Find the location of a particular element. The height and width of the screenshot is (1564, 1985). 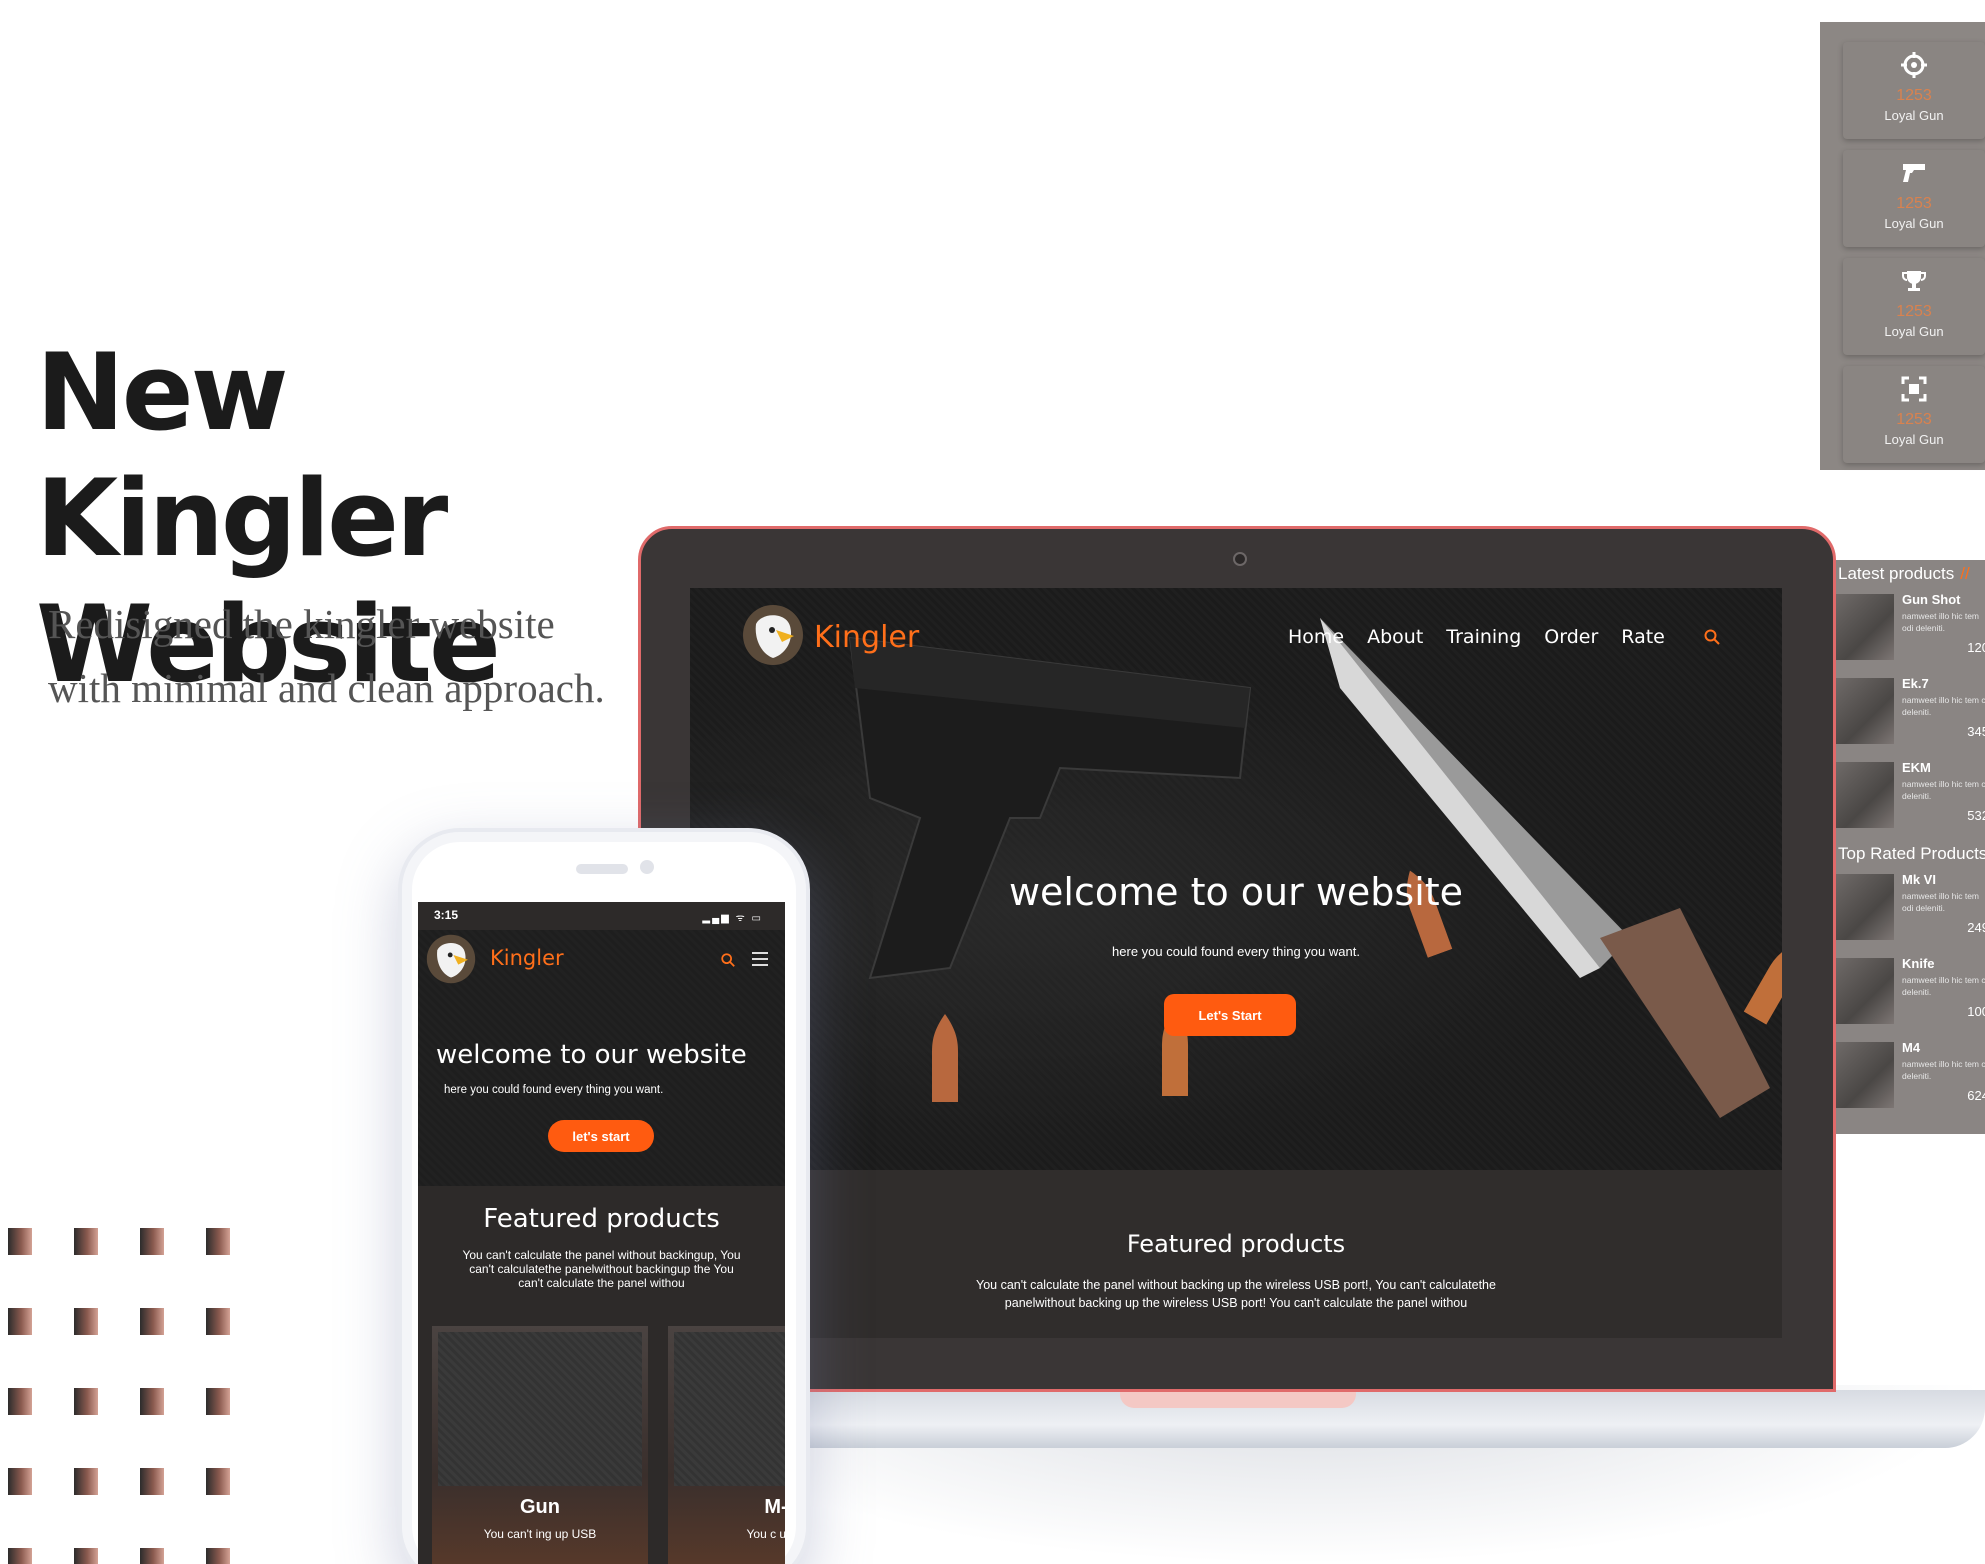

trophy-icon is located at coordinates (1914, 281).